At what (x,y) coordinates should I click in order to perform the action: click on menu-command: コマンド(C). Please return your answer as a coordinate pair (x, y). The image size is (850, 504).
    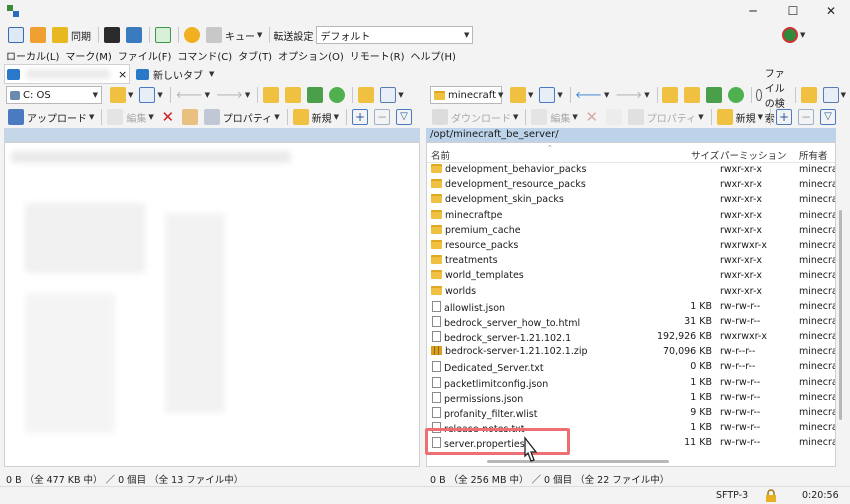
    Looking at the image, I should click on (204, 55).